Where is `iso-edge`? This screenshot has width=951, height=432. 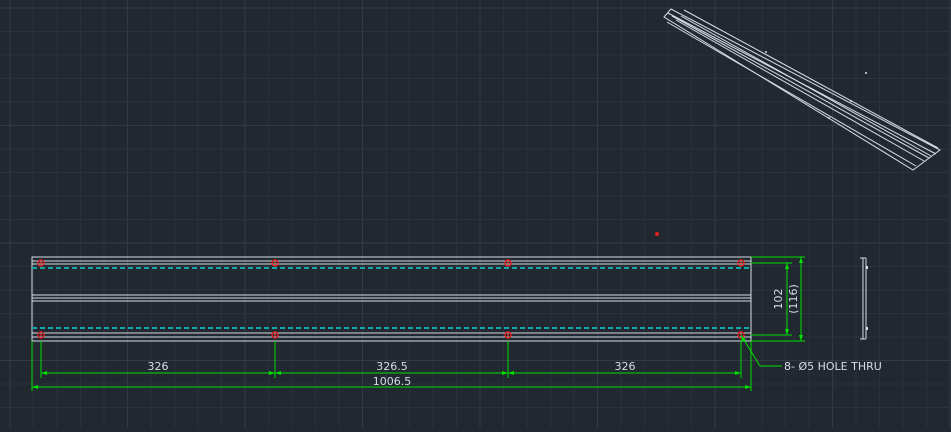
iso-edge is located at coordinates (800, 87).